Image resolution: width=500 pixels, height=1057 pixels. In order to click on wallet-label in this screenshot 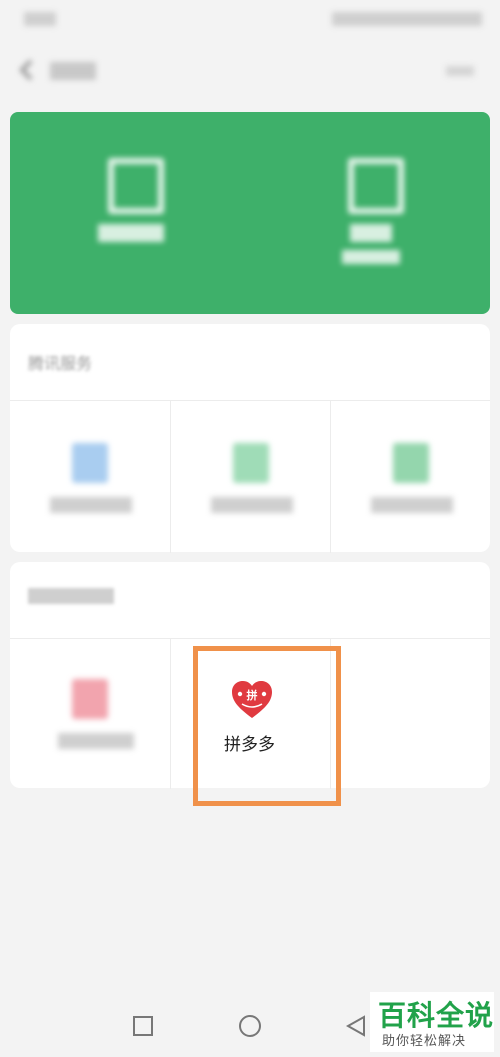, I will do `click(371, 233)`.